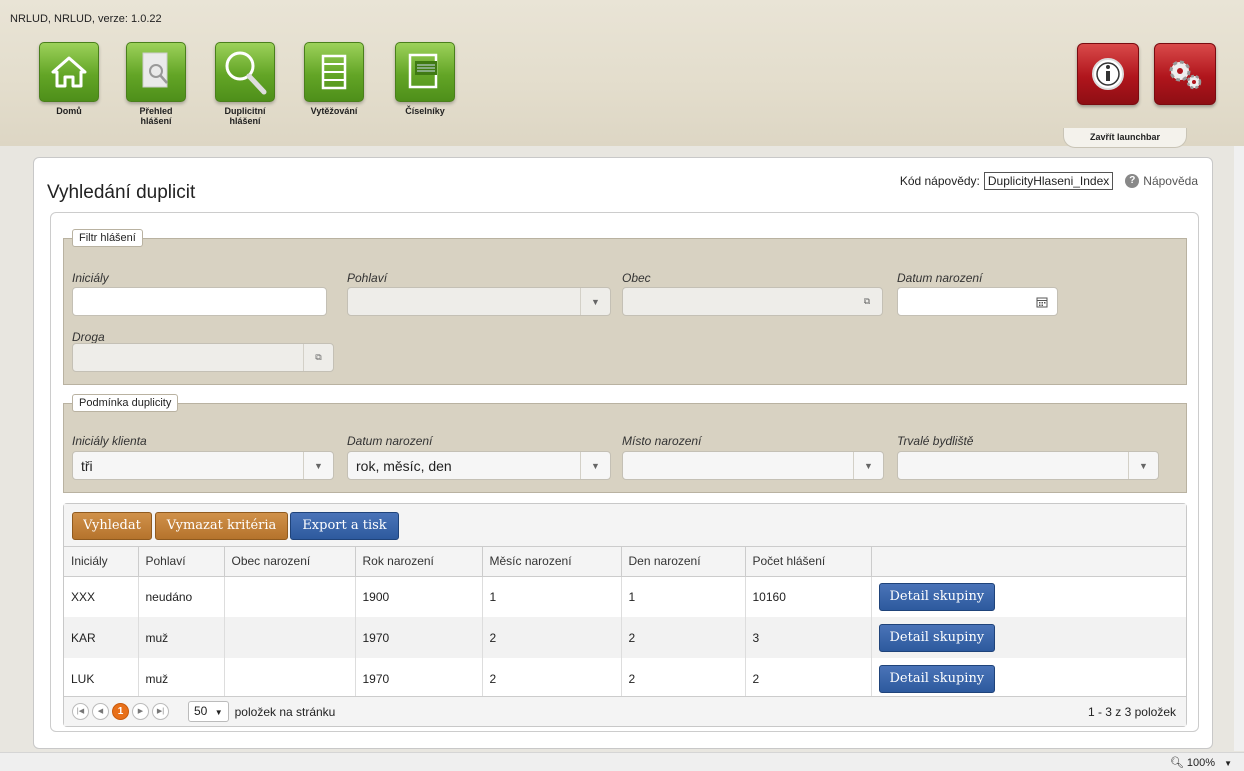 This screenshot has width=1244, height=771. What do you see at coordinates (101, 637) in the screenshot?
I see `cell-initials: KAR` at bounding box center [101, 637].